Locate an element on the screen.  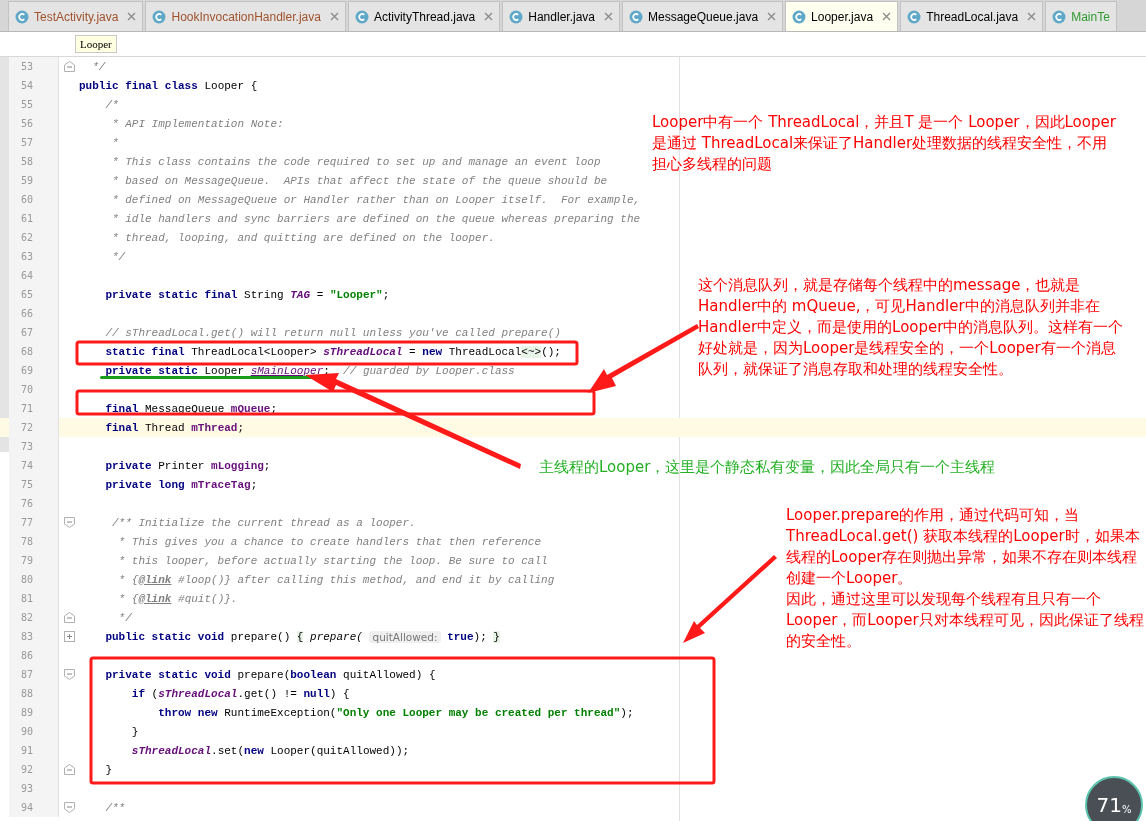
file-tab: HookInvocationHandler.java is located at coordinates (245, 16).